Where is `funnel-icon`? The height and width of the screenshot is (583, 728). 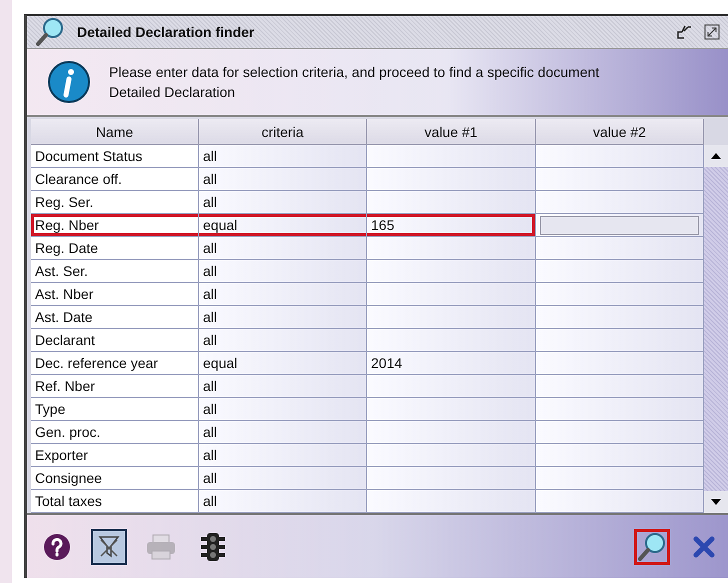
funnel-icon is located at coordinates (109, 547).